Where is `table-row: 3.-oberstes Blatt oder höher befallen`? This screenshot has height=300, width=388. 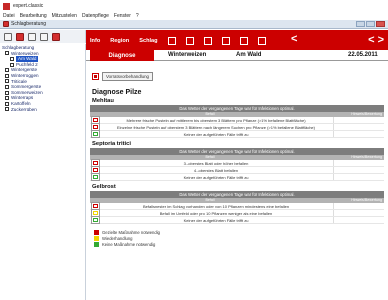
table-row: 3.-oberstes Blatt oder höher befallen is located at coordinates (237, 163).